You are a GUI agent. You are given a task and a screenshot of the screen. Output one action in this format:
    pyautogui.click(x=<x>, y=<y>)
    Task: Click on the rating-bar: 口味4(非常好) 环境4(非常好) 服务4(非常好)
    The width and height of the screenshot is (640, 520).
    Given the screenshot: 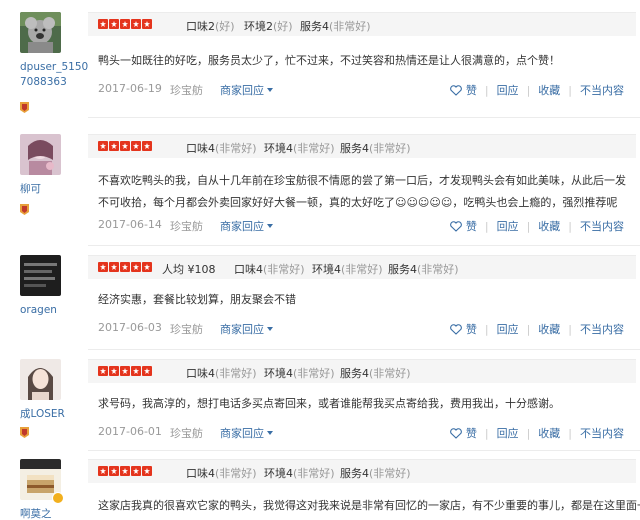 What is the action you would take?
    pyautogui.click(x=362, y=371)
    